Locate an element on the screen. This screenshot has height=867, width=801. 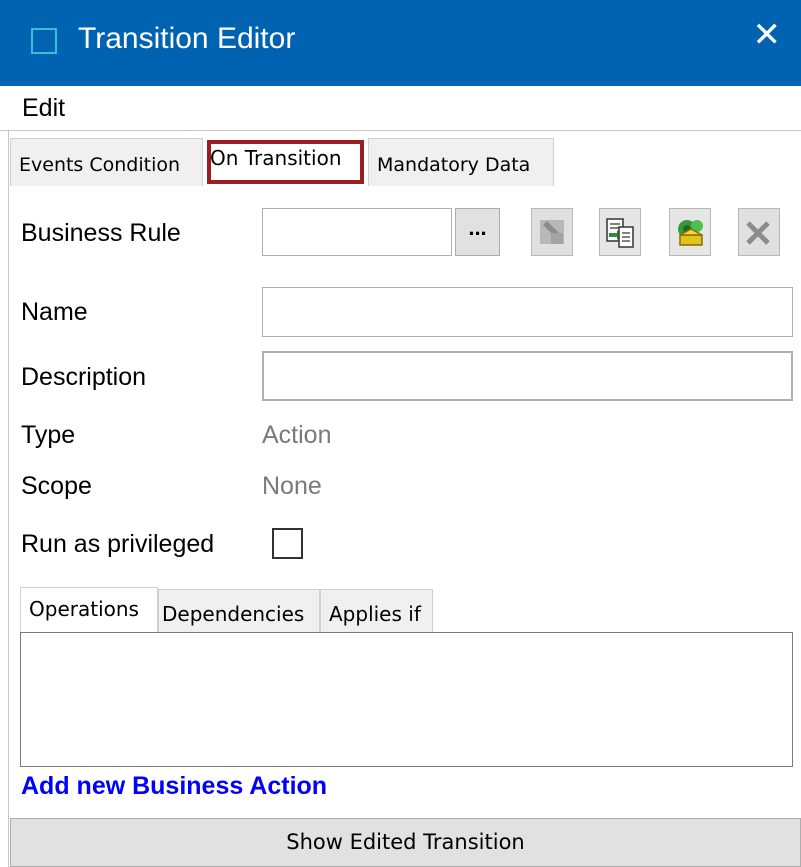
type-value: Action is located at coordinates (297, 435).